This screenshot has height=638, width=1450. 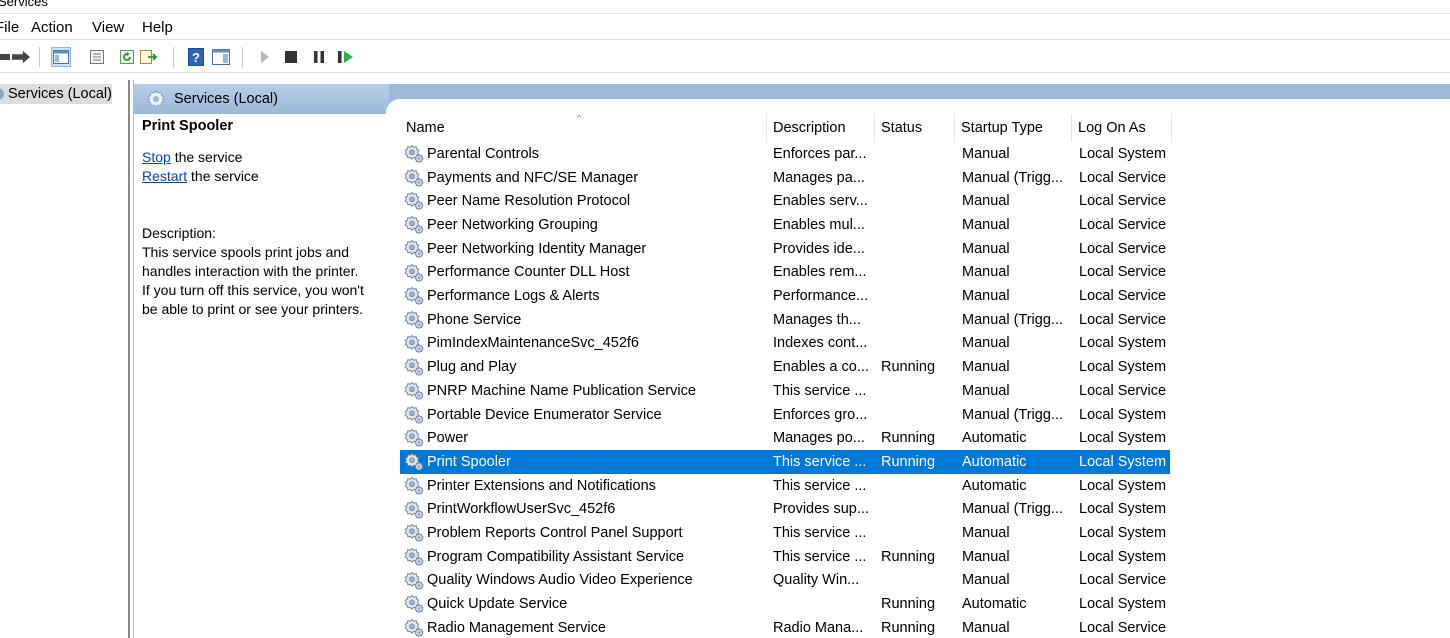 What do you see at coordinates (157, 27) in the screenshot?
I see `menu-help: Help` at bounding box center [157, 27].